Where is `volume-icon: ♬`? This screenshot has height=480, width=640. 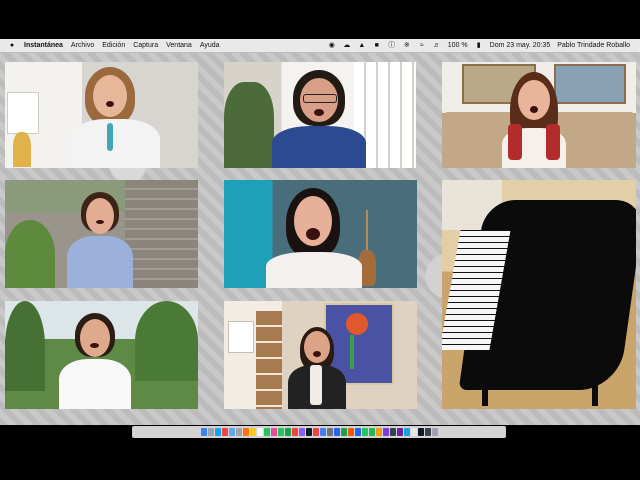 volume-icon: ♬ is located at coordinates (437, 46).